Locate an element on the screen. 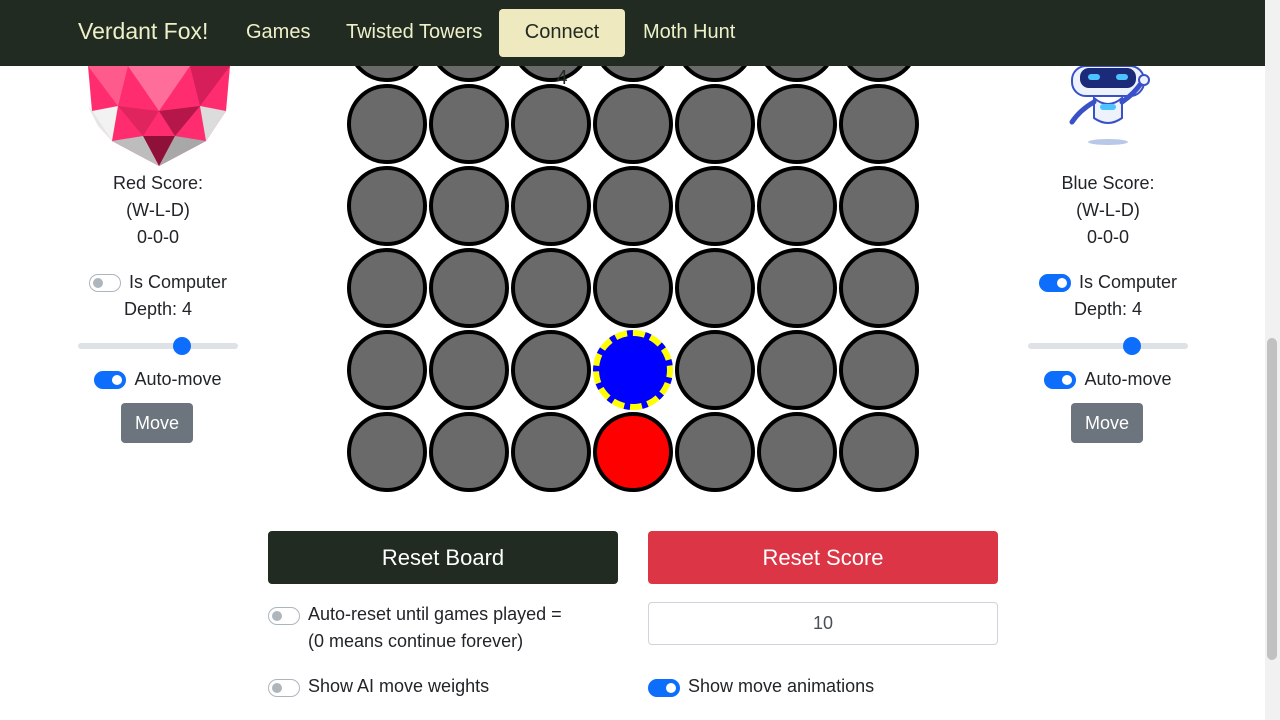 The image size is (1280, 720). red-move-button: Move is located at coordinates (157, 423).